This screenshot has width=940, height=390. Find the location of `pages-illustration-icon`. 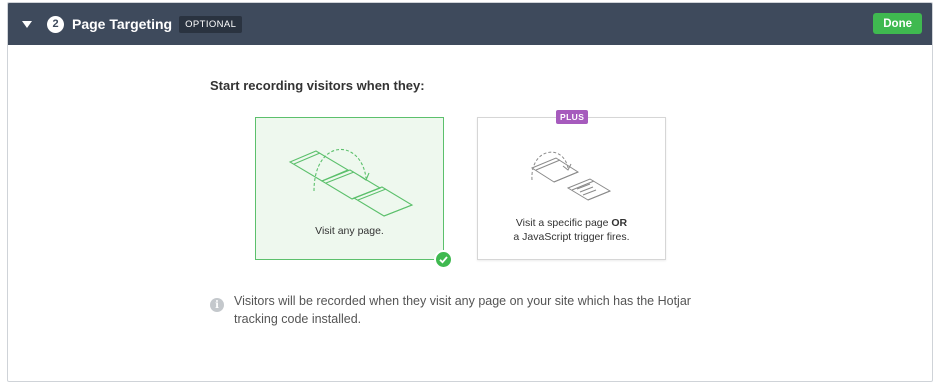

pages-illustration-icon is located at coordinates (351, 183).